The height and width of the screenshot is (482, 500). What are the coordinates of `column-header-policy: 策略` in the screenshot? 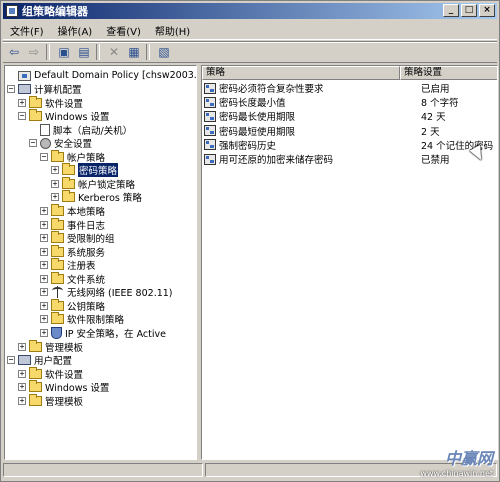 It's located at (301, 73).